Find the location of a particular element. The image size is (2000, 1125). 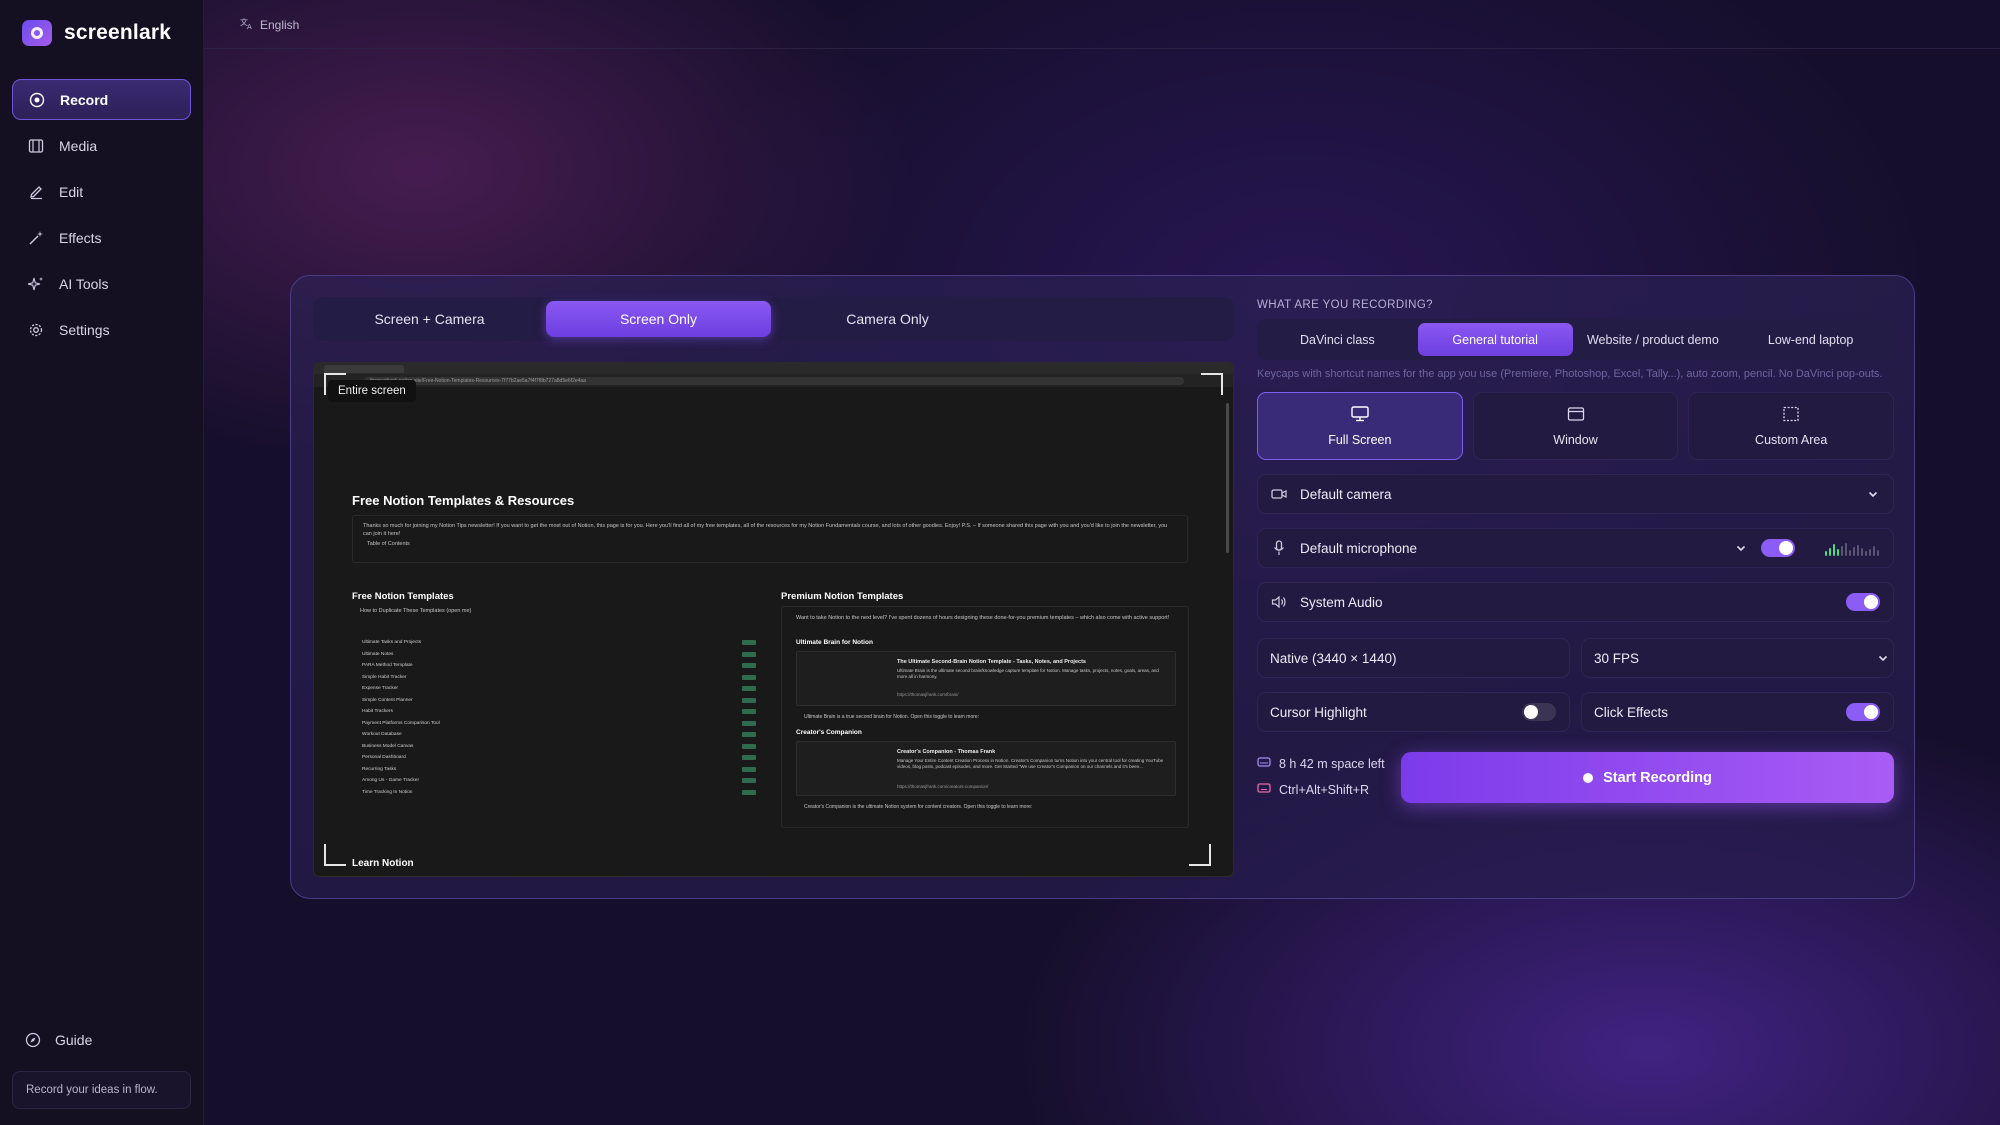

sidebar-item-label: Record is located at coordinates (84, 99).